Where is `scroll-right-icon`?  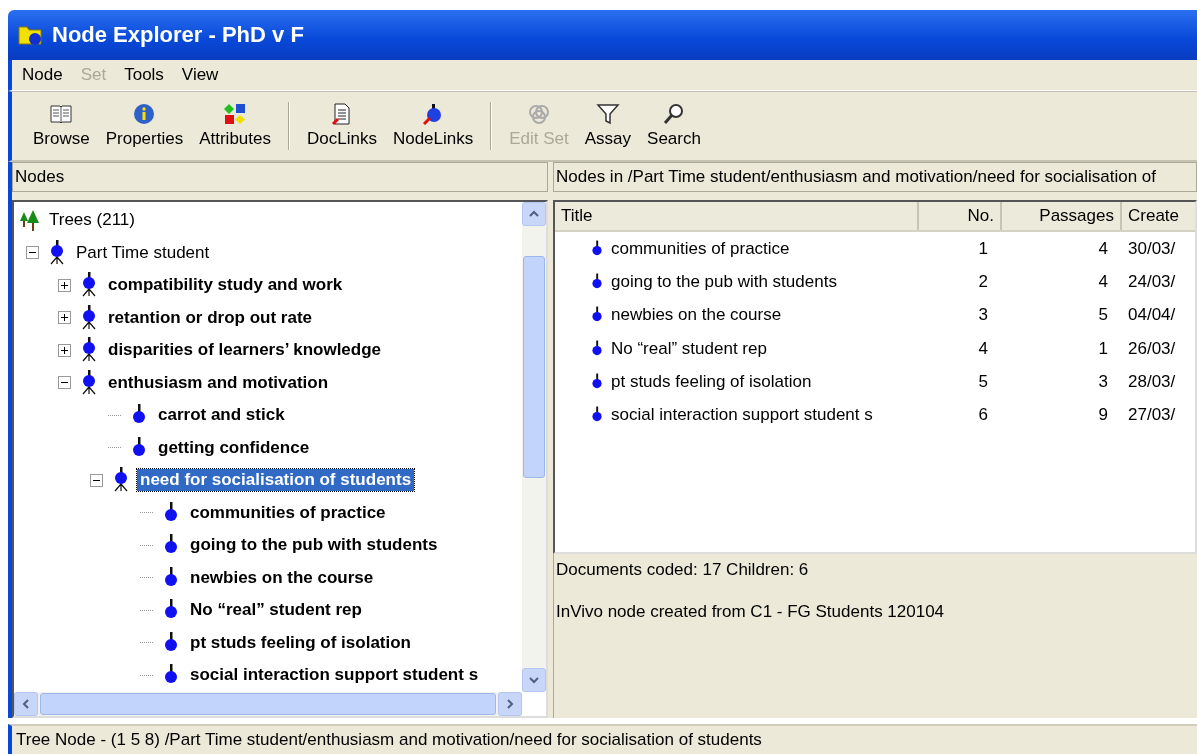 scroll-right-icon is located at coordinates (510, 704).